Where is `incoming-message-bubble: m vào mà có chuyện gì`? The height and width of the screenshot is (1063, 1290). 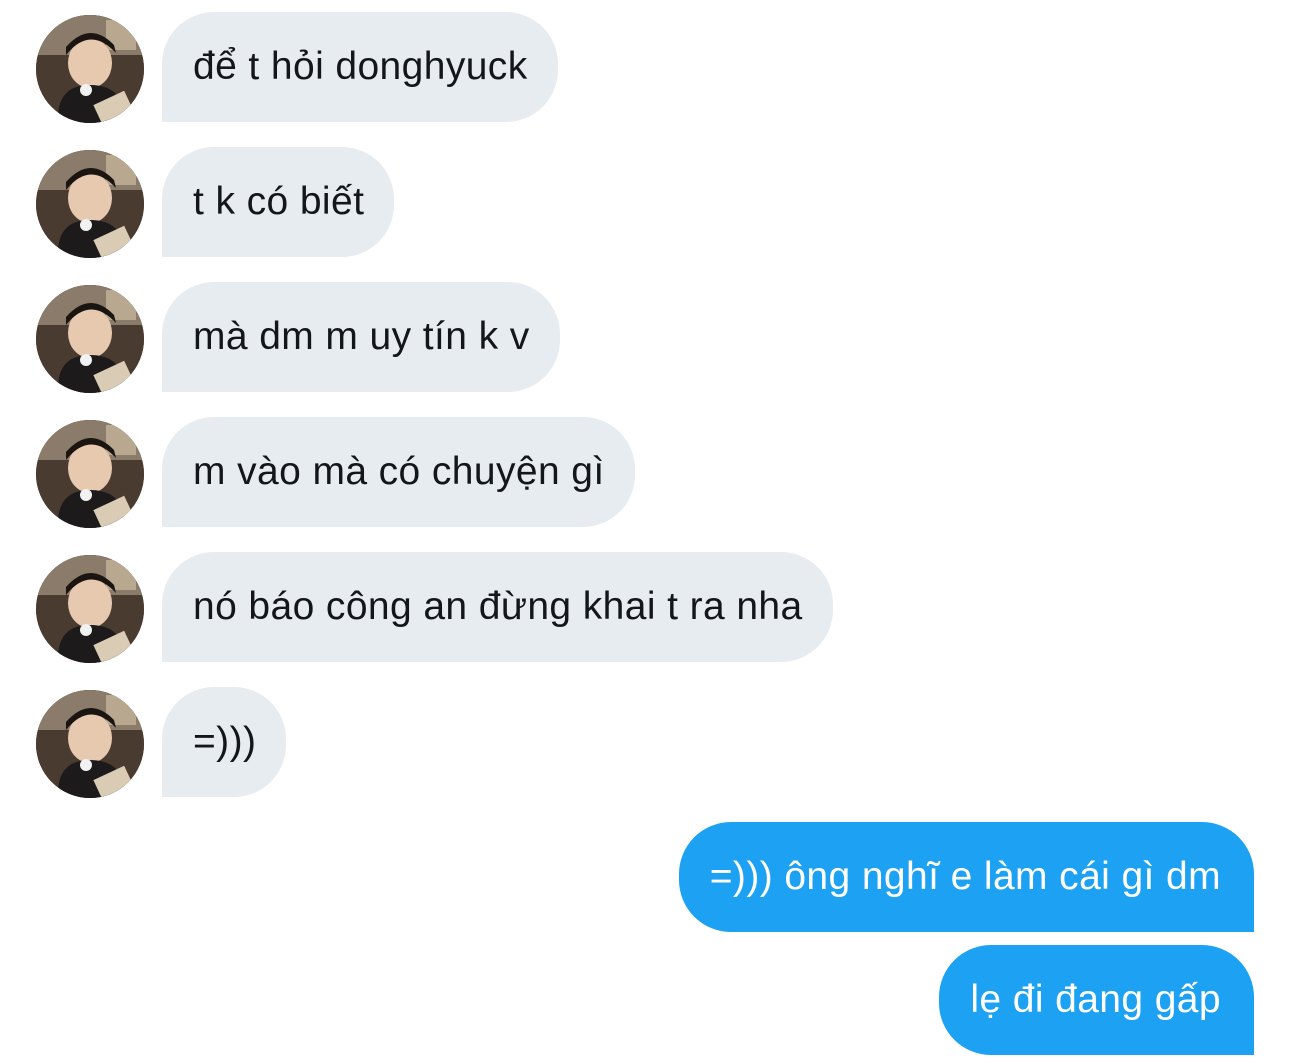 incoming-message-bubble: m vào mà có chuyện gì is located at coordinates (398, 472).